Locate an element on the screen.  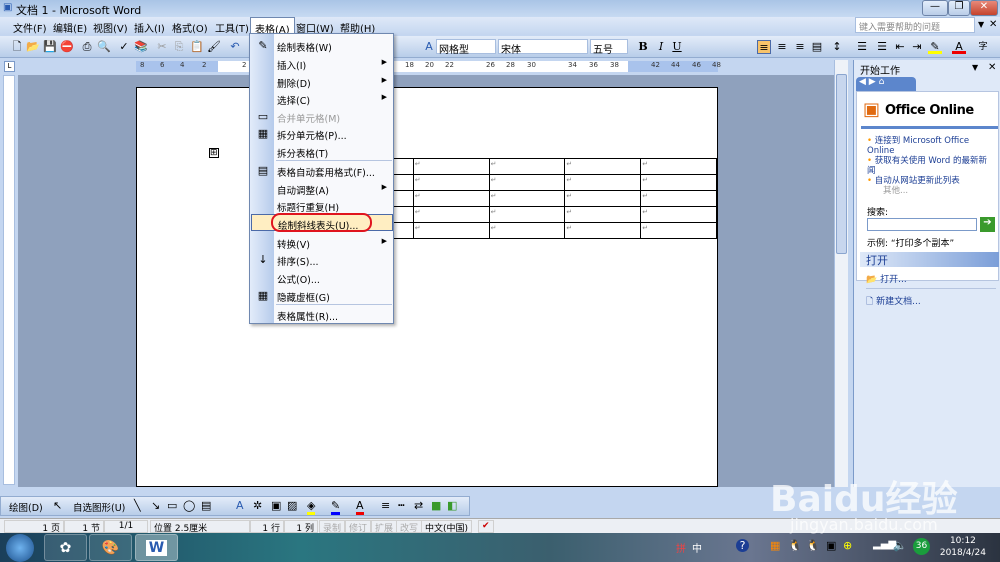
taskpane-close-icon: ✕ is located at coordinates (992, 67).